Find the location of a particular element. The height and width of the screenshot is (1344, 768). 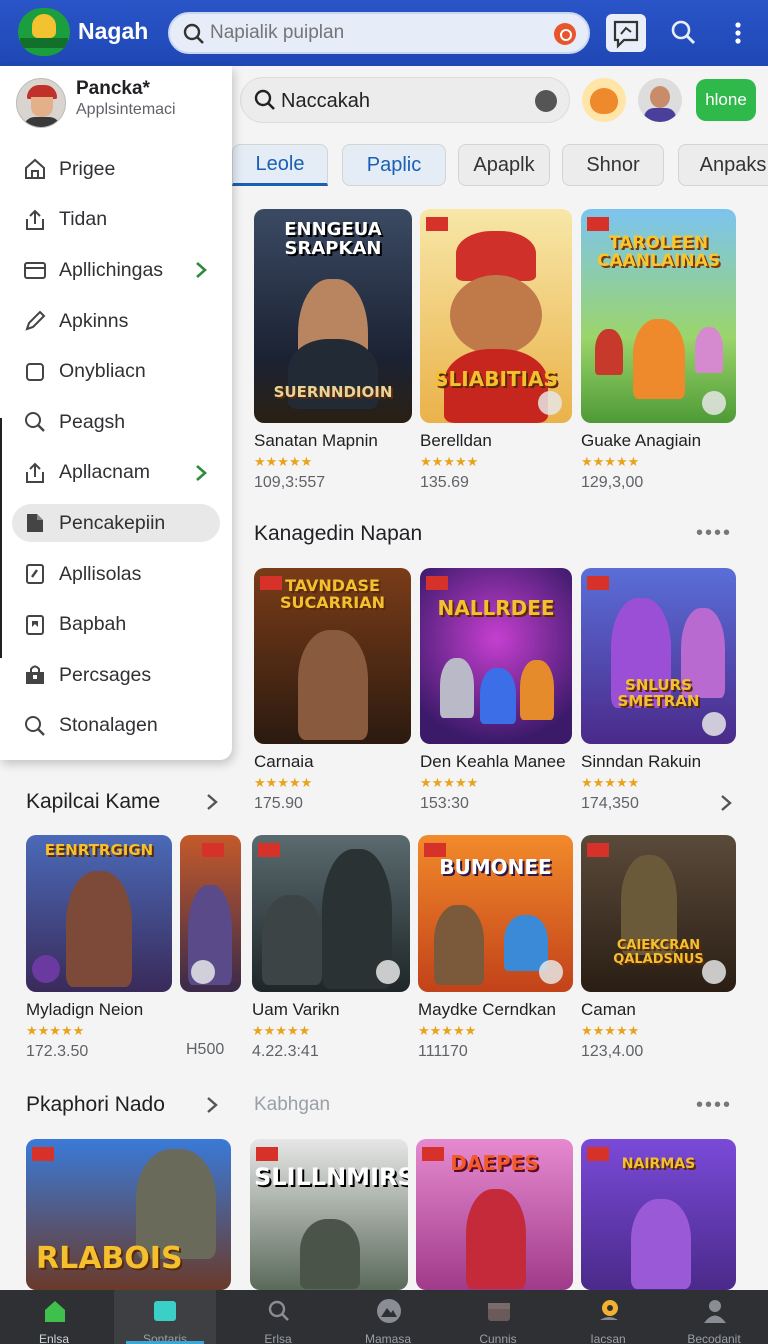

game-card is located at coordinates (210, 913).